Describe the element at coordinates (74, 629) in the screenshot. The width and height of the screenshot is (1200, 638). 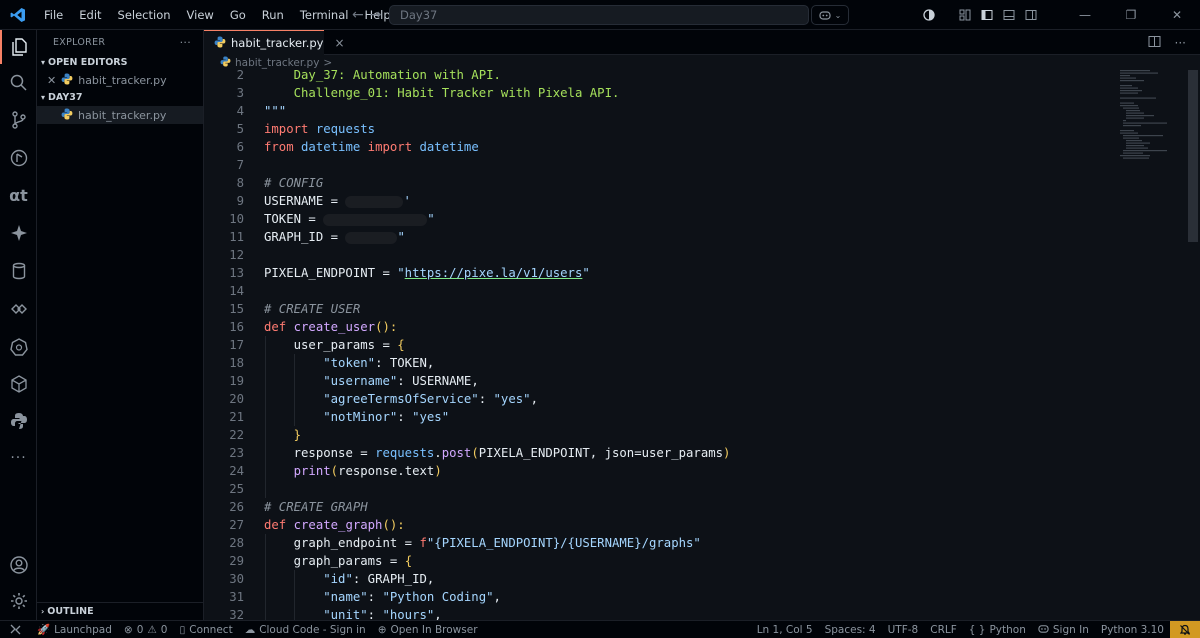
I see `launchpad-item: 🚀 Launchpad` at that location.